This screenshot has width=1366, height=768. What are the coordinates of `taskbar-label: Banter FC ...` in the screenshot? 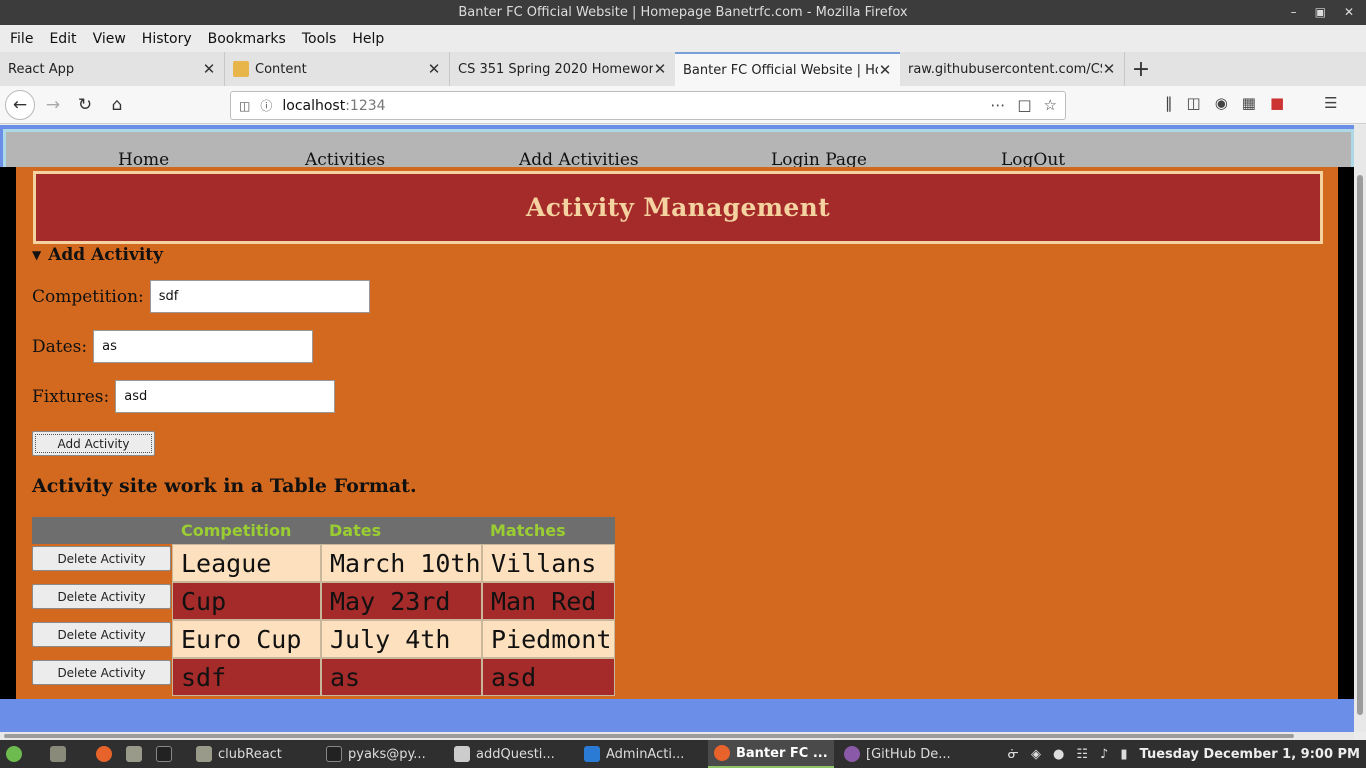 It's located at (782, 753).